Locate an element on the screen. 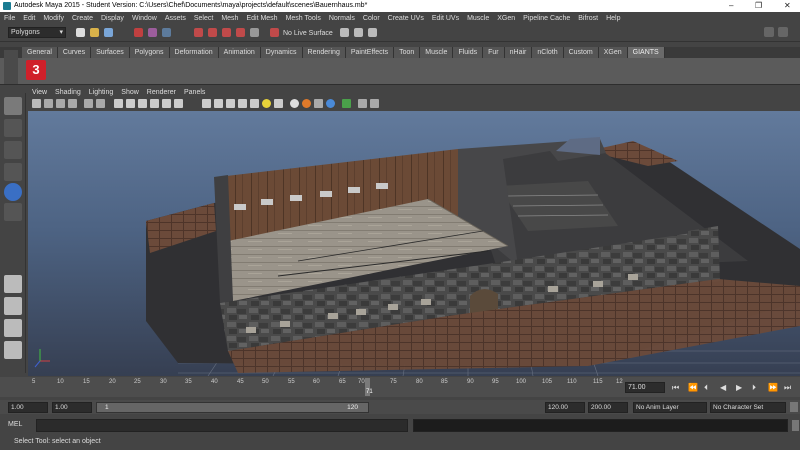 Image resolution: width=800 pixels, height=450 pixels. snap-point-icon is located at coordinates (226, 32).